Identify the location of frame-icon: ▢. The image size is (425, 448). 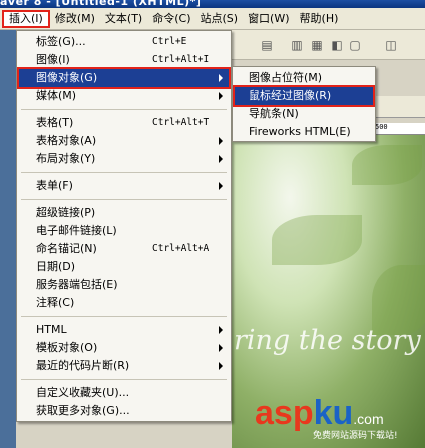
(355, 45).